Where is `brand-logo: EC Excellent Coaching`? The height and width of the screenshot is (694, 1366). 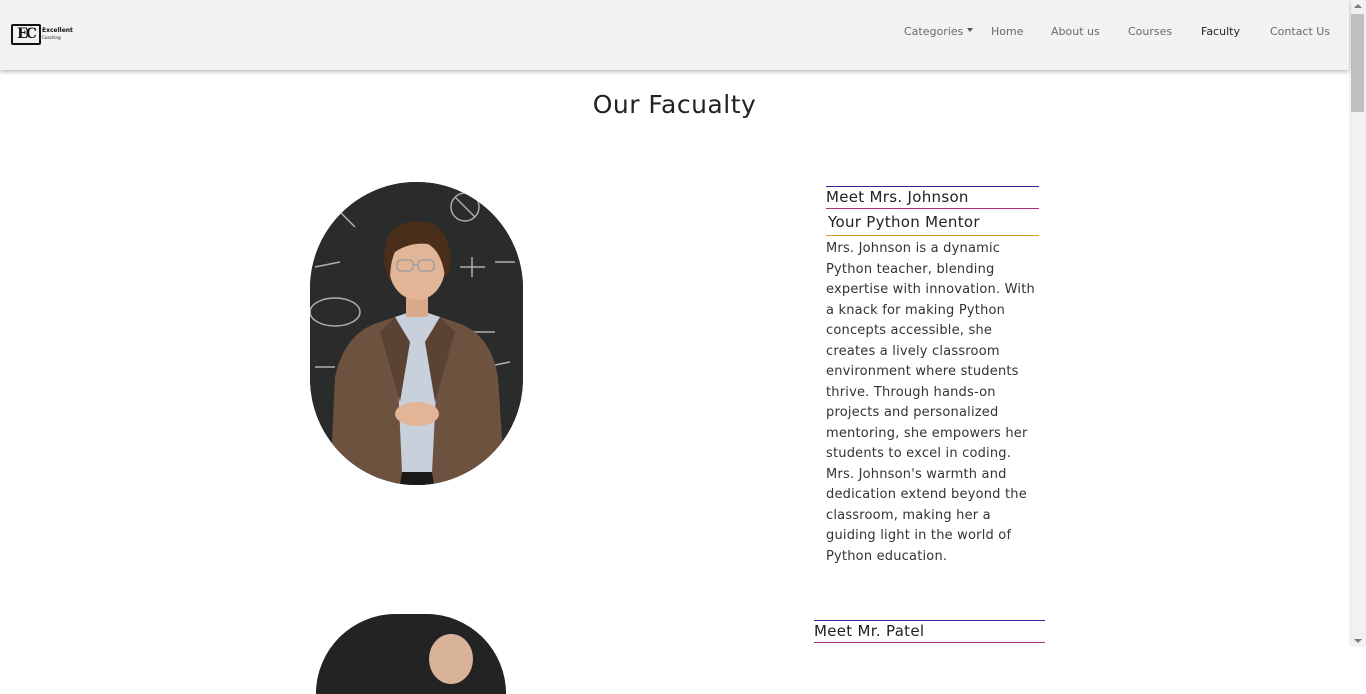
brand-logo: EC Excellent Coaching is located at coordinates (42, 34).